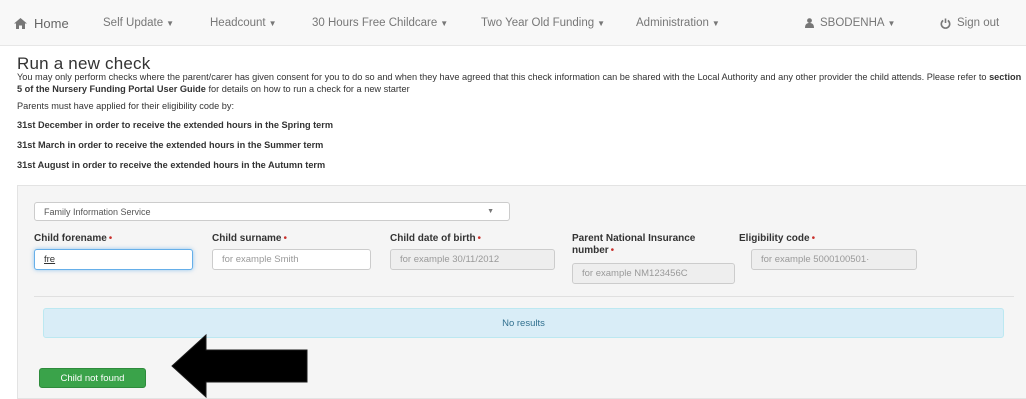 This screenshot has height=399, width=1026. I want to click on parent-ni-label-line-2: number, so click(590, 250).